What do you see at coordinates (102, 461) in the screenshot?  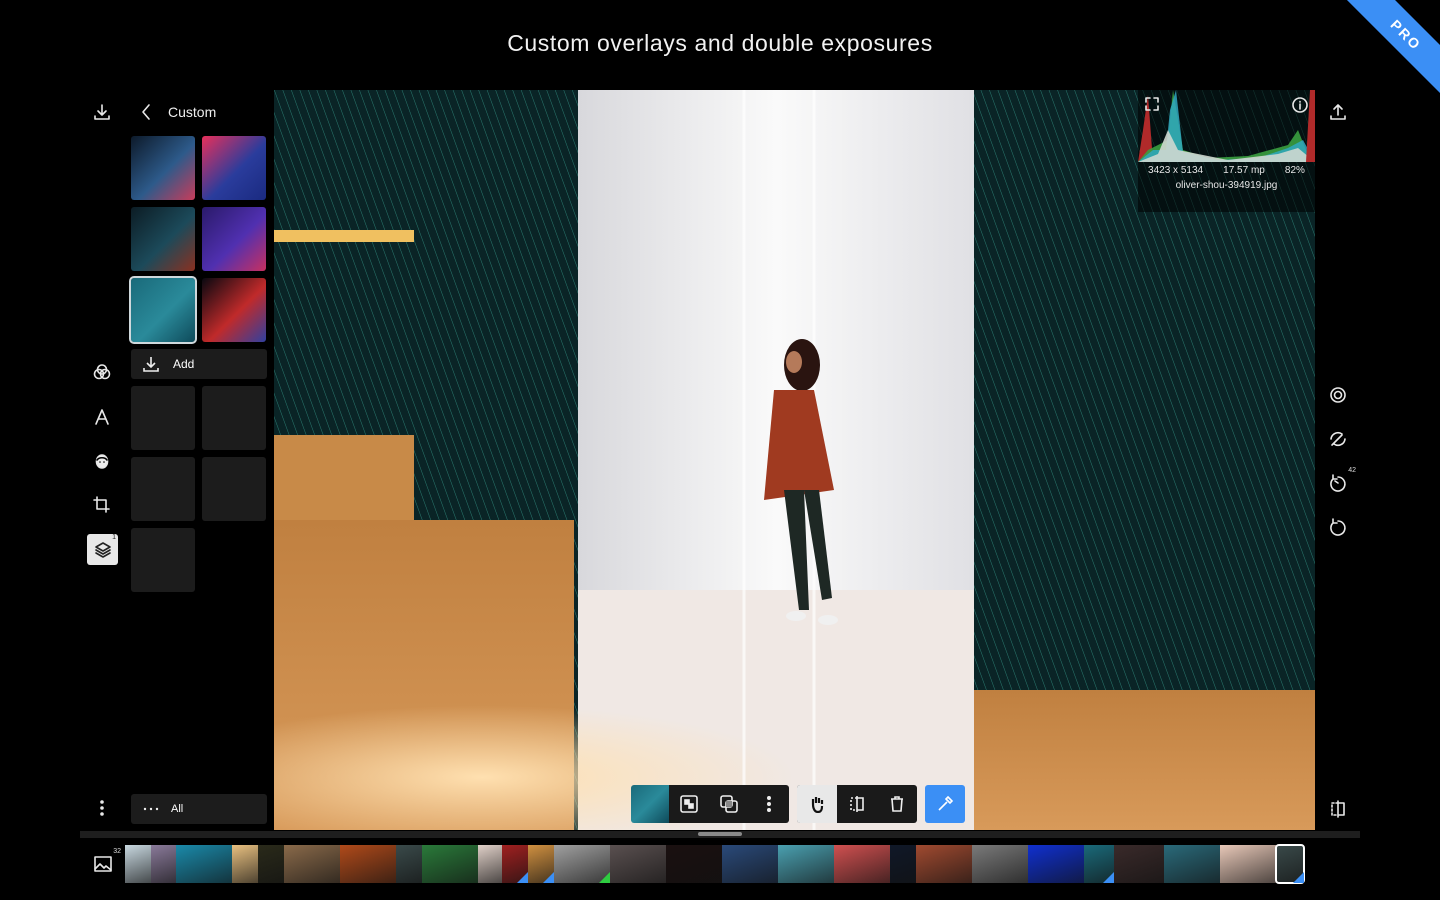 I see `face-icon` at bounding box center [102, 461].